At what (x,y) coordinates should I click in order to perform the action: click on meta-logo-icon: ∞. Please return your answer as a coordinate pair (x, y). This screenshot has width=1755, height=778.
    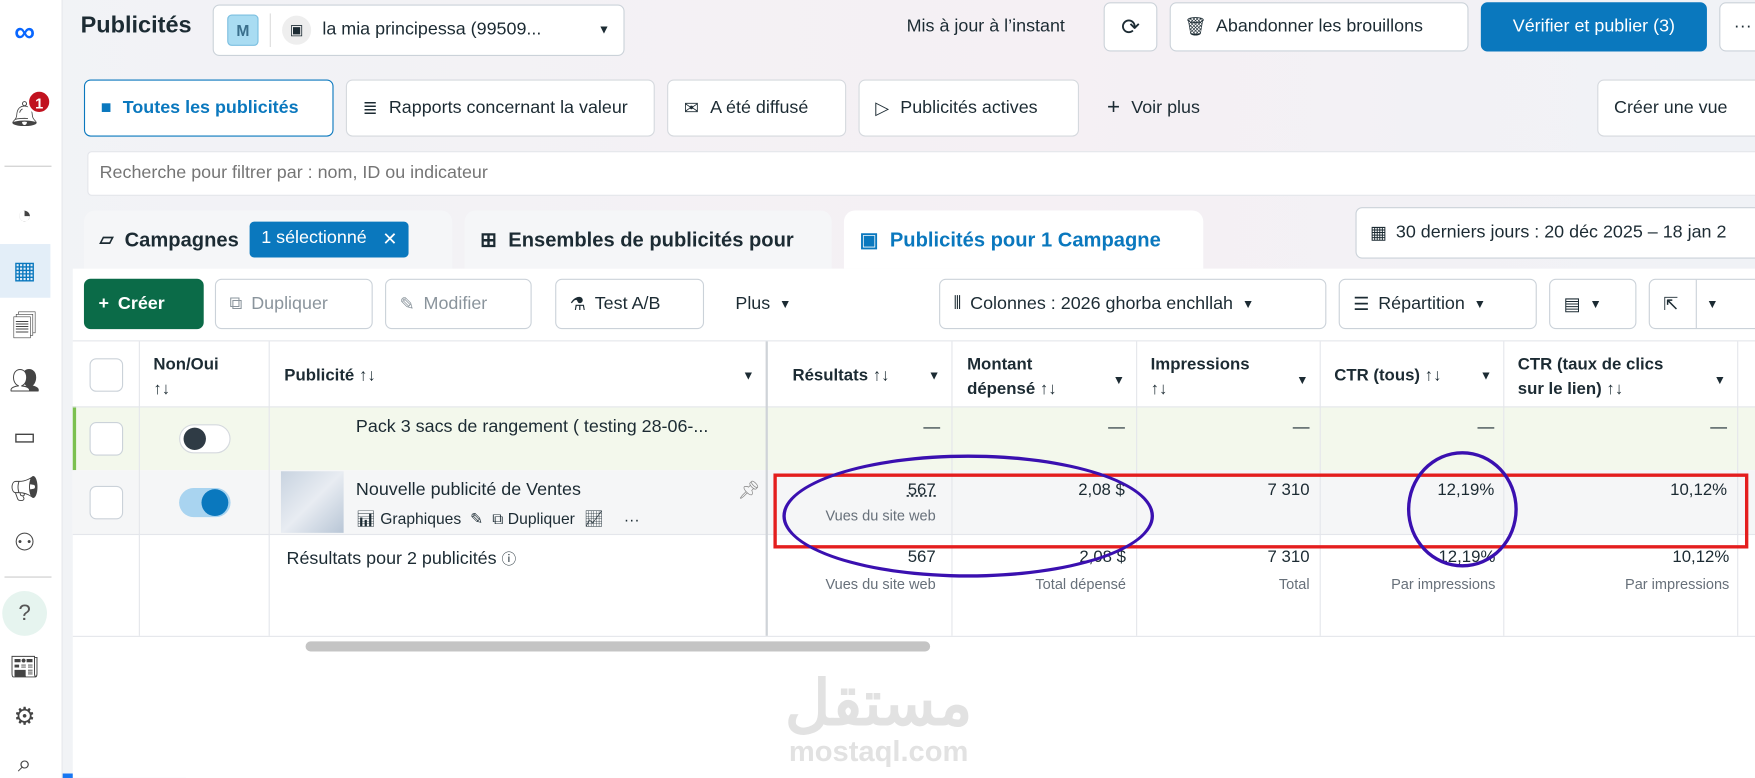
    Looking at the image, I should click on (25, 31).